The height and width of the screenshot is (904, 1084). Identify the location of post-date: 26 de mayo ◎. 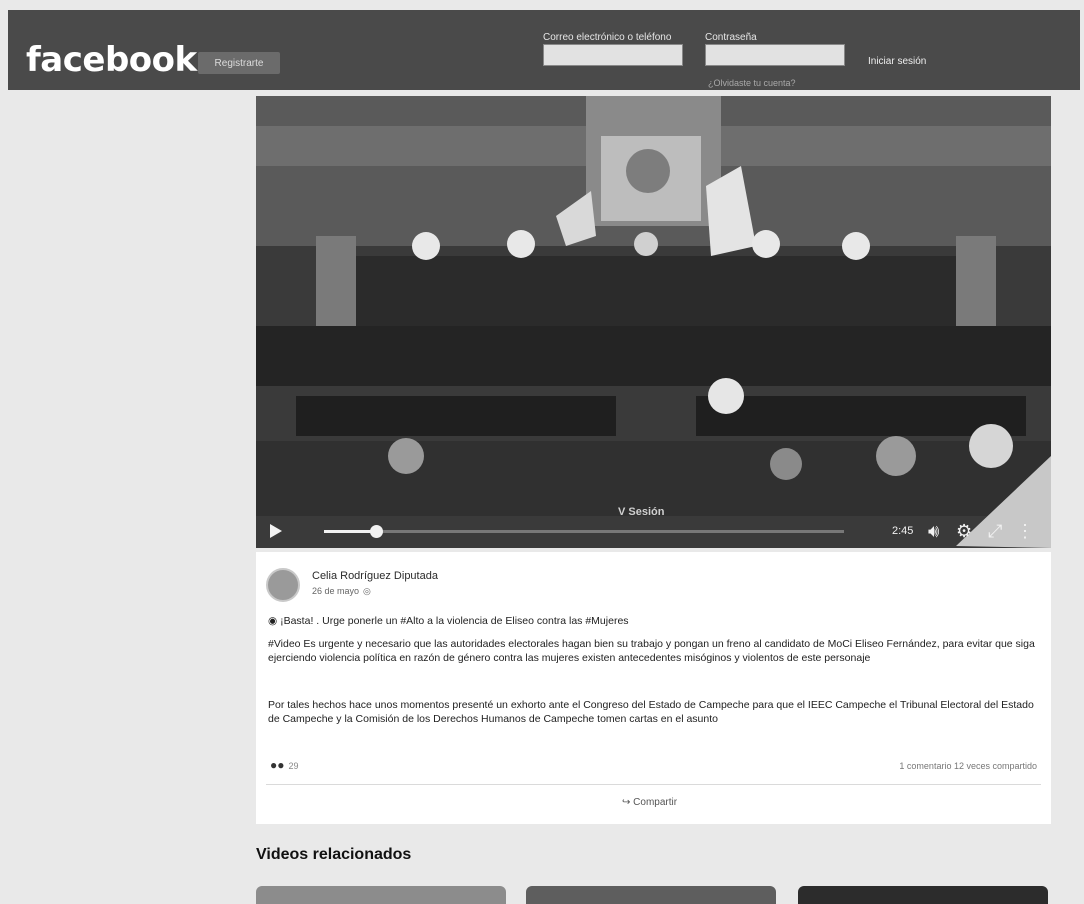
(341, 591).